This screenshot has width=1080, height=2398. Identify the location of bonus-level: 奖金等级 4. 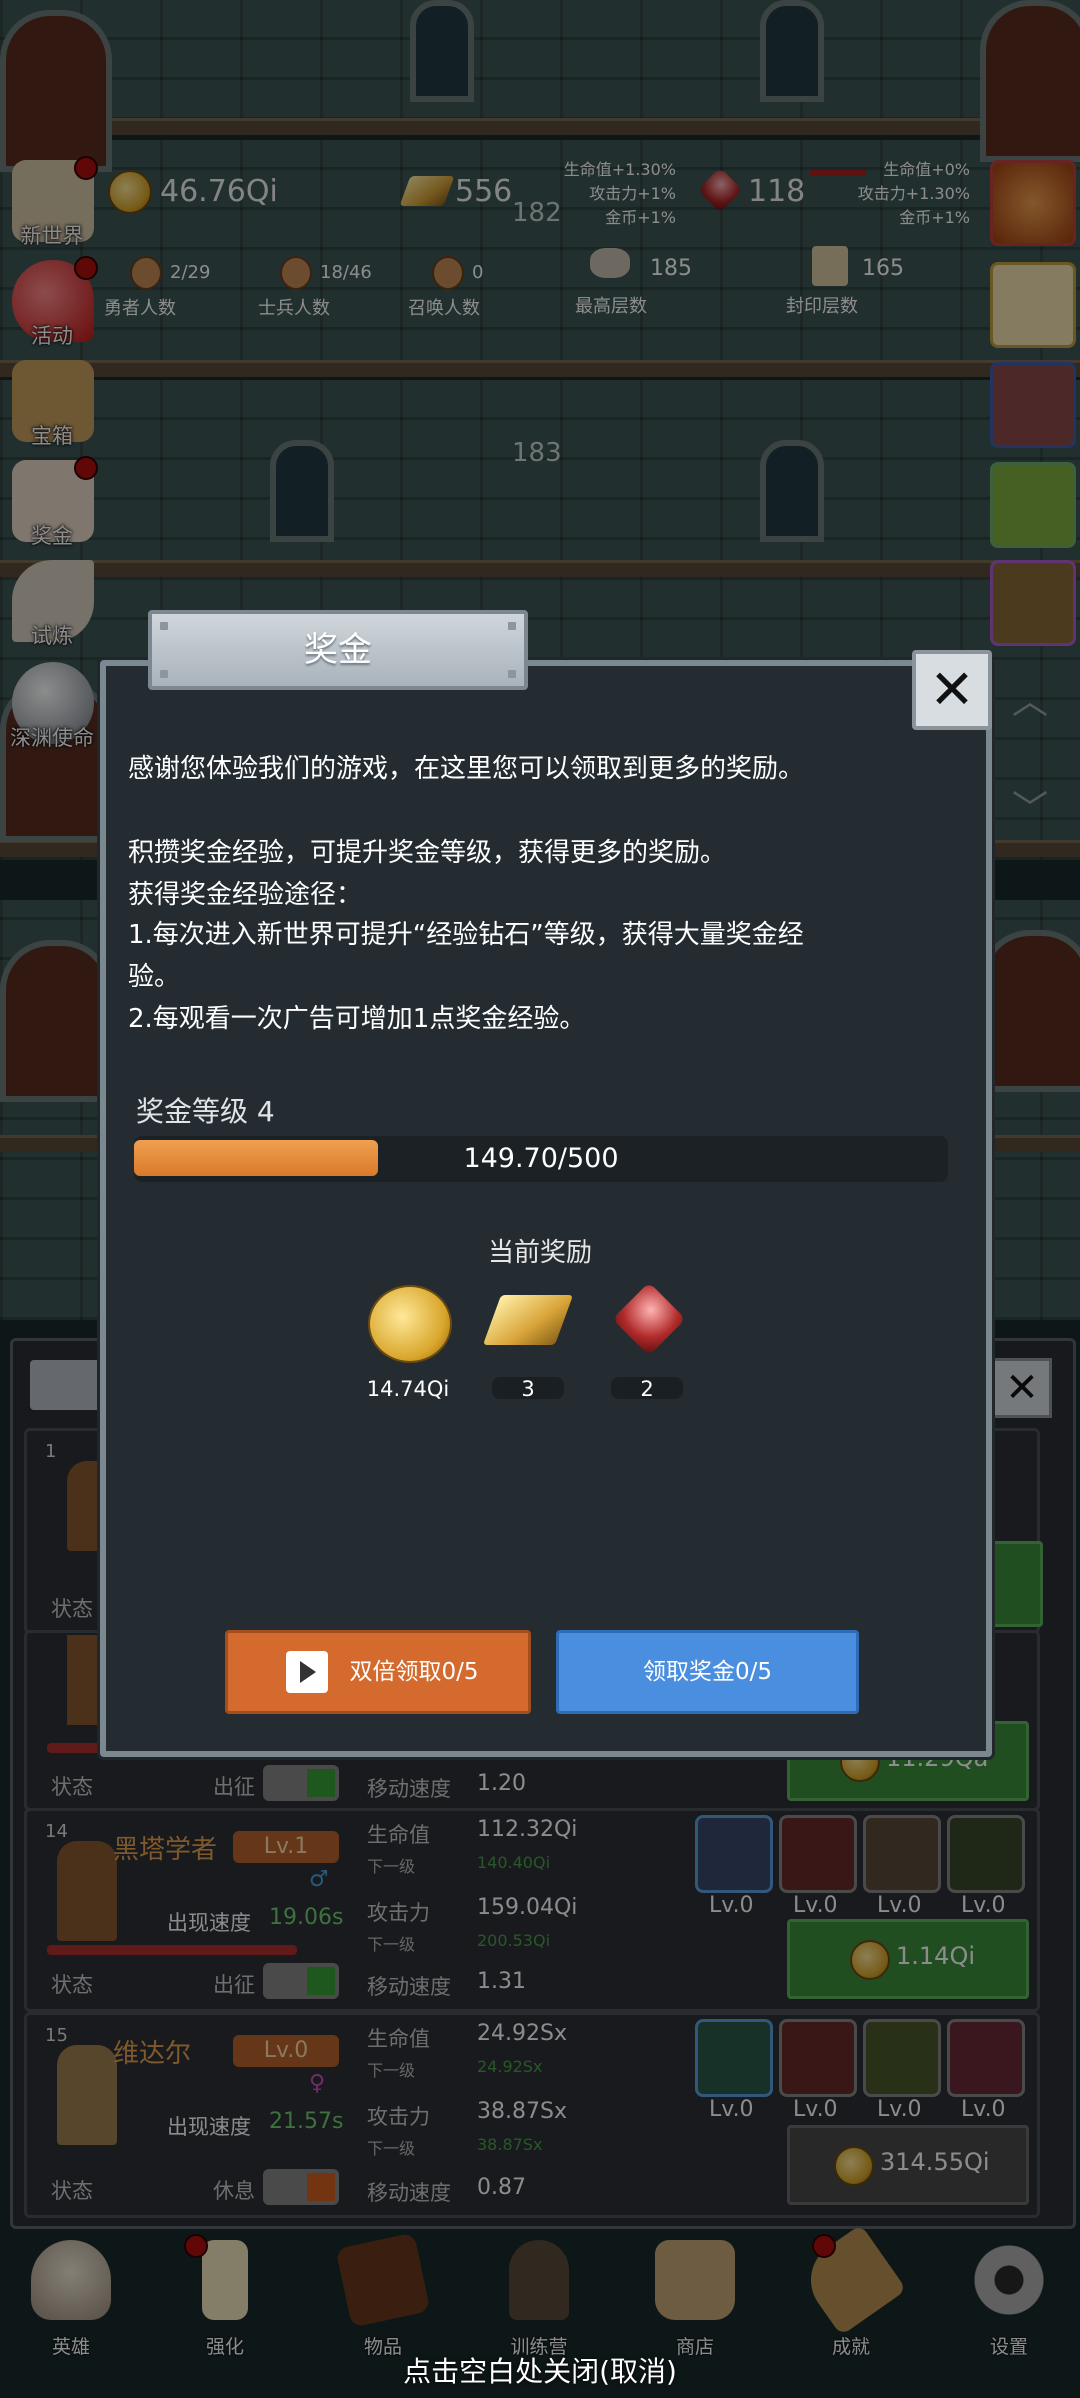
(205, 1111).